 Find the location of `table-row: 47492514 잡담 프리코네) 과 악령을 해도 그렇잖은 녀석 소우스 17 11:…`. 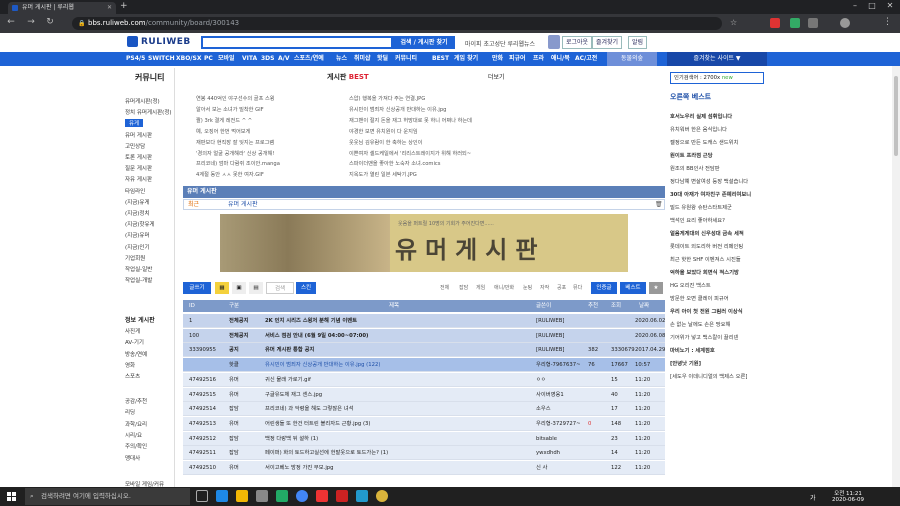

table-row: 47492514 잡담 프리코네) 과 악령을 해도 그렇잖은 녀석 소우스 17 11:… is located at coordinates (424, 409).